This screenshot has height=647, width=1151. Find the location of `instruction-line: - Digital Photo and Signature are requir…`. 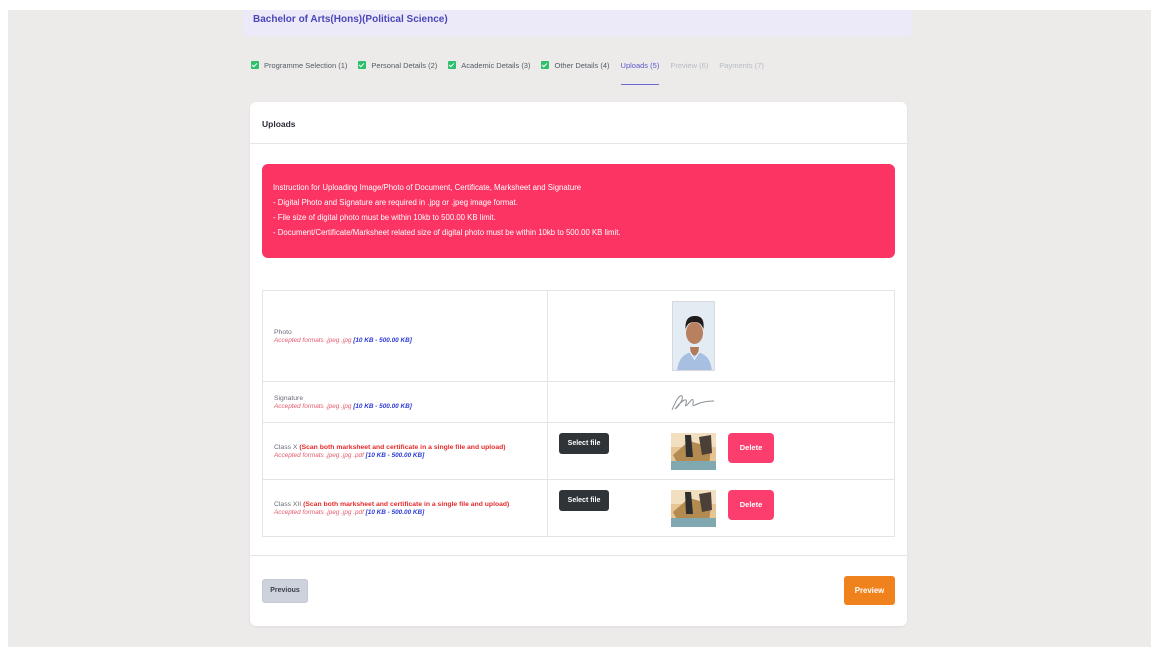

instruction-line: - Digital Photo and Signature are requir… is located at coordinates (395, 202).